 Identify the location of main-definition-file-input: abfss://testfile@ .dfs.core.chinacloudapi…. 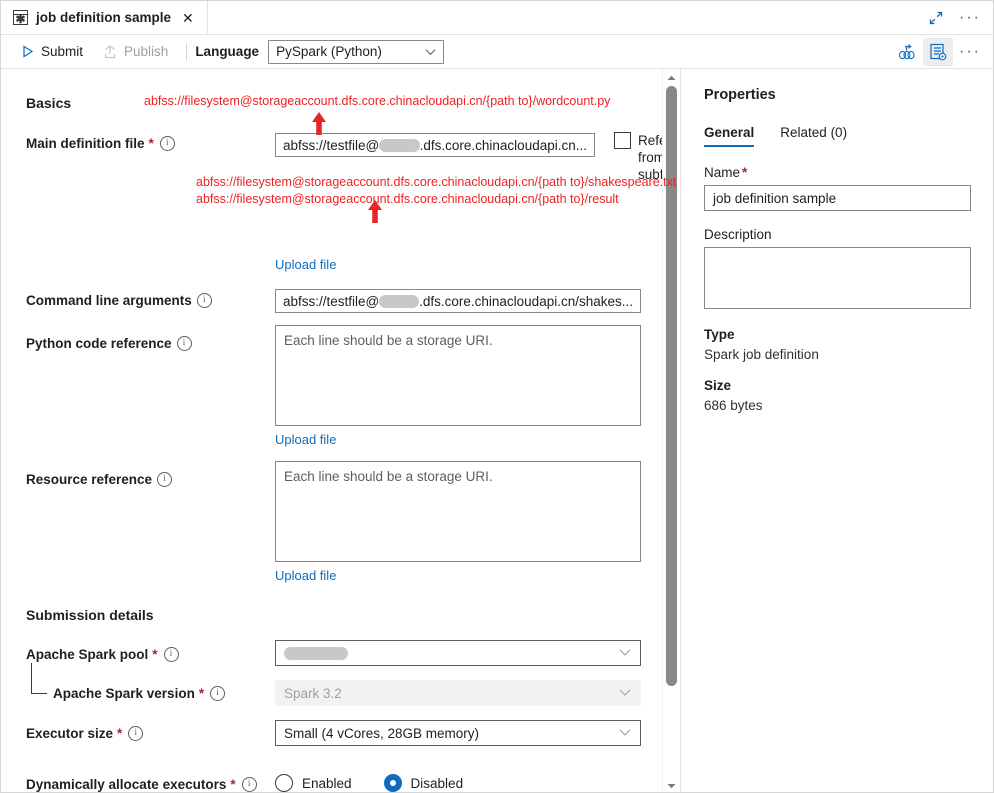
(435, 145).